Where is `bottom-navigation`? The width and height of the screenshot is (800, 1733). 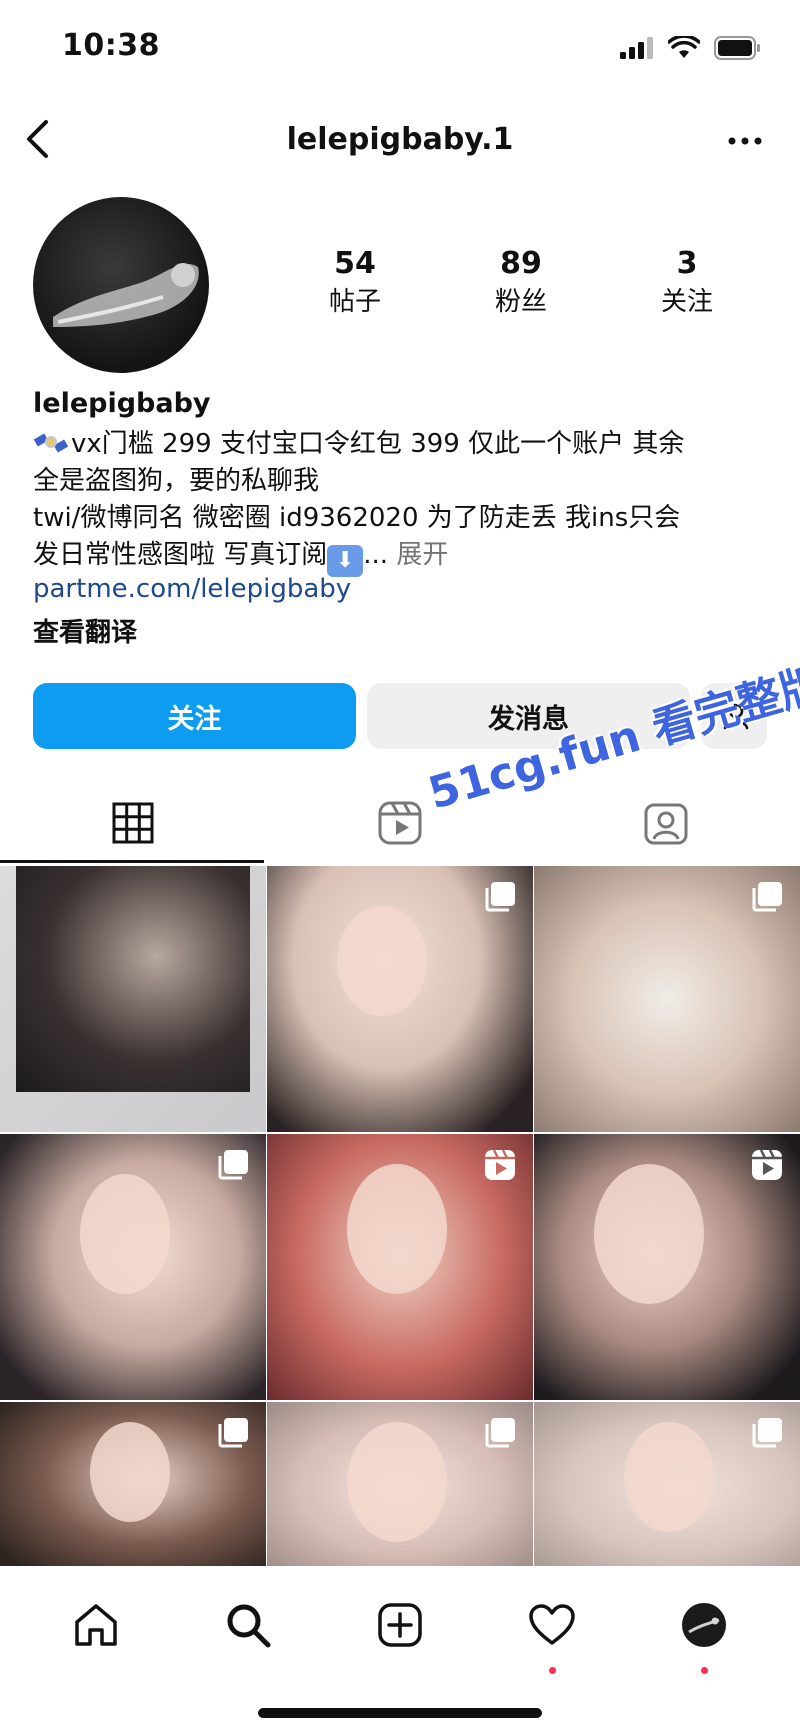
bottom-navigation is located at coordinates (400, 1649).